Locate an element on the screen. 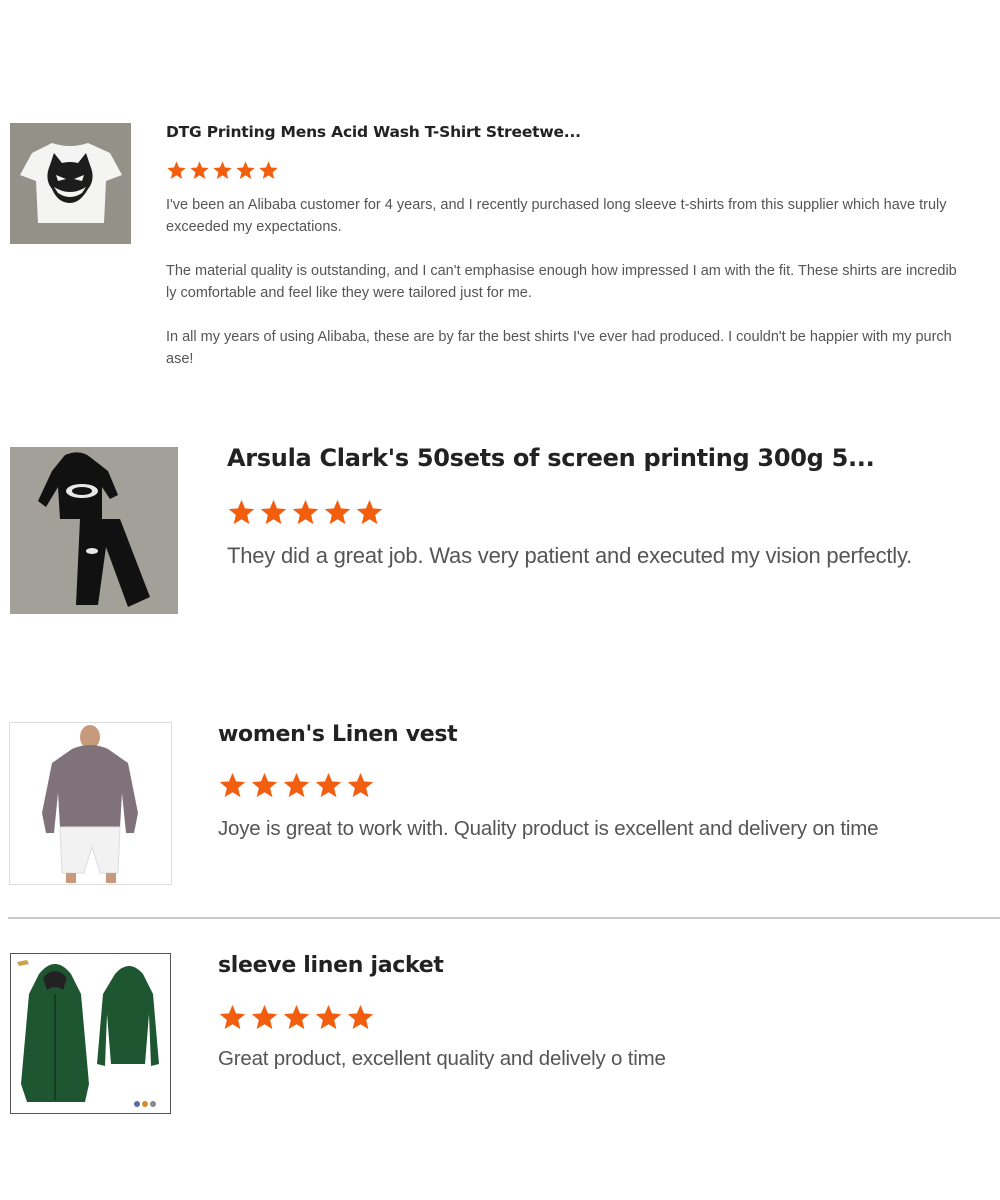  grey-cropped-hoodie-image is located at coordinates (90, 803).